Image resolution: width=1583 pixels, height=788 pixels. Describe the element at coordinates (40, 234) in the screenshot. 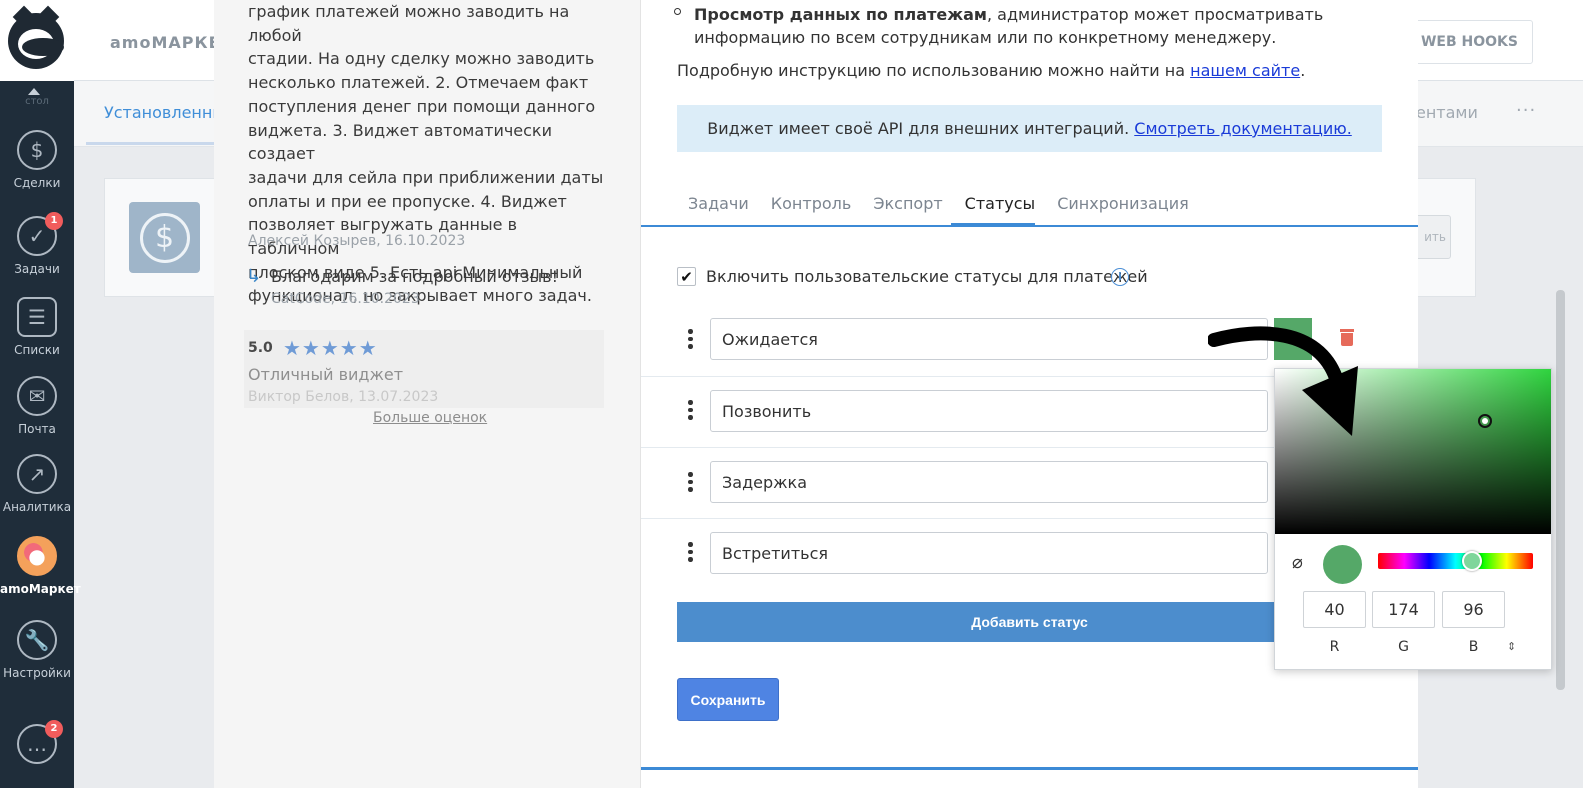

I see `tasks-check-icon: ✓ 1` at that location.